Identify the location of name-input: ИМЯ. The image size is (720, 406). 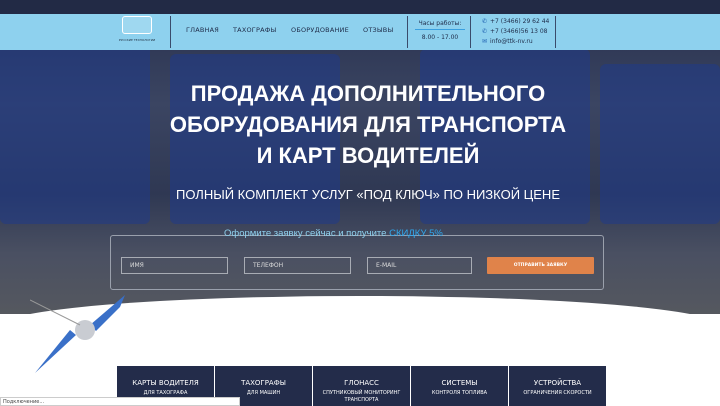
(174, 265).